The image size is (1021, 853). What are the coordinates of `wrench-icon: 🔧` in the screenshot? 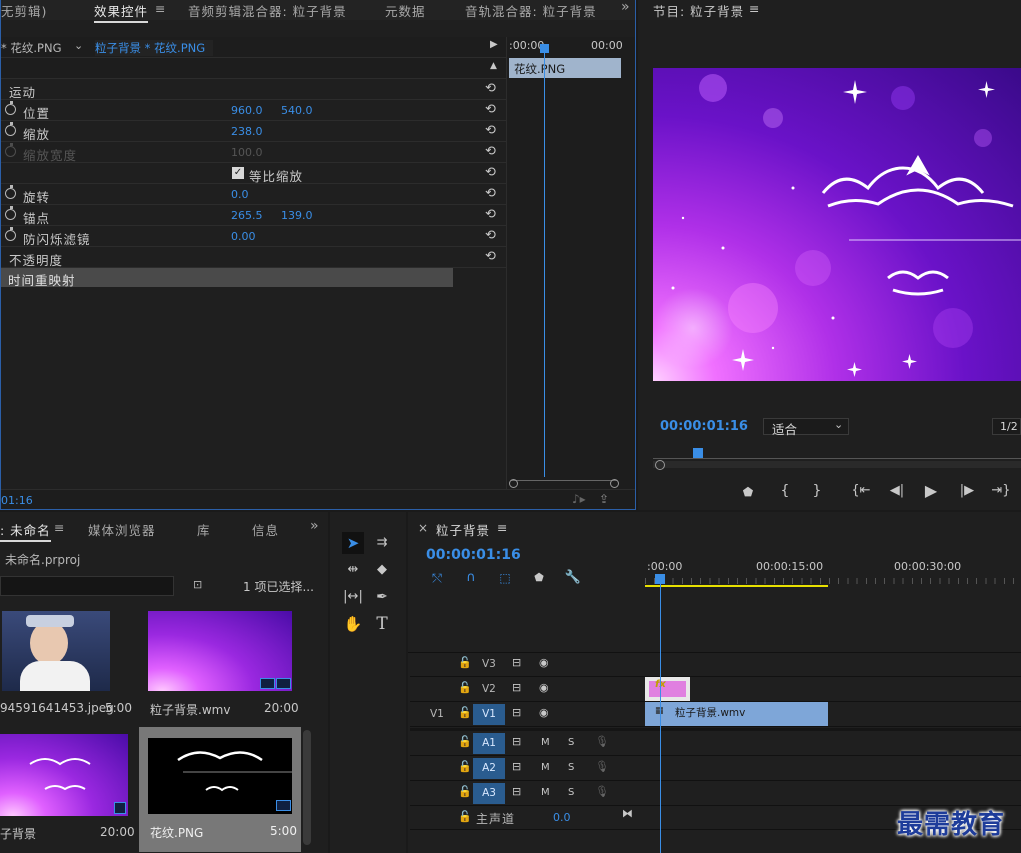 It's located at (573, 578).